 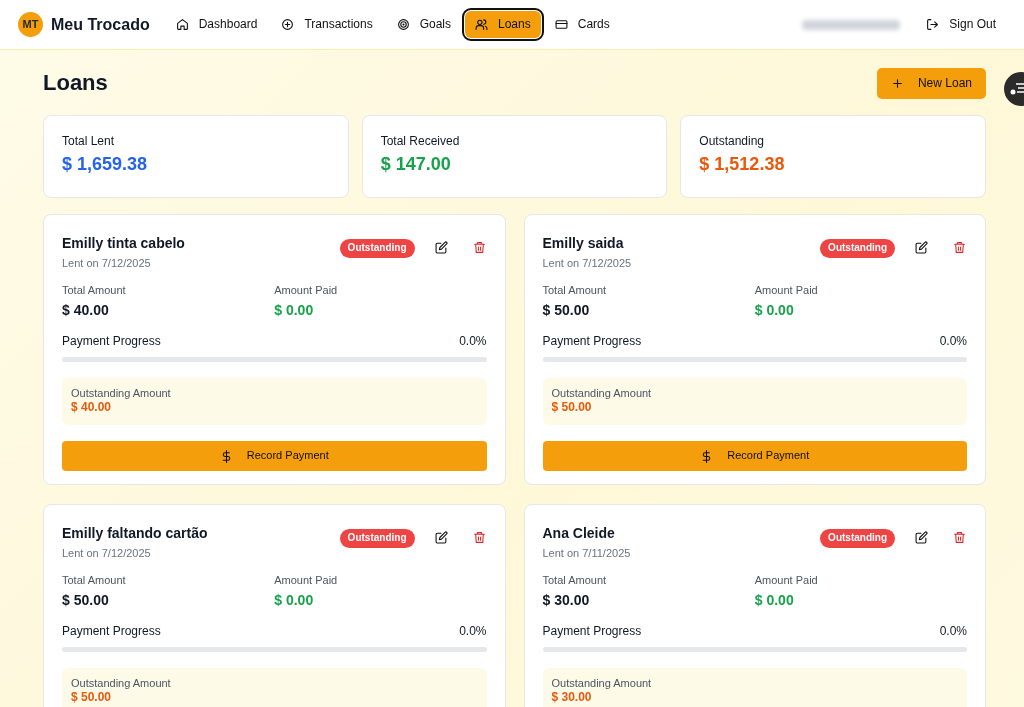 What do you see at coordinates (86, 311) in the screenshot?
I see `total-amount: $ 40.00` at bounding box center [86, 311].